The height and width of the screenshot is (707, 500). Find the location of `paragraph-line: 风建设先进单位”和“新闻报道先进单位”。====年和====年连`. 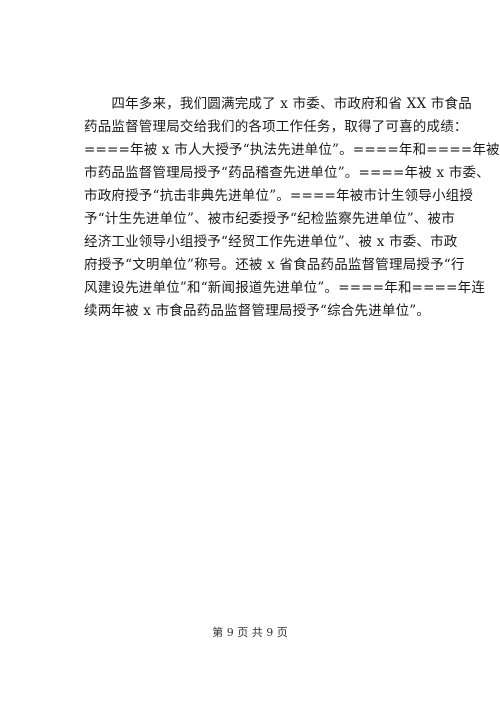

paragraph-line: 风建设先进单位”和“新闻报道先进单位”。====年和====年连 is located at coordinates (285, 288).